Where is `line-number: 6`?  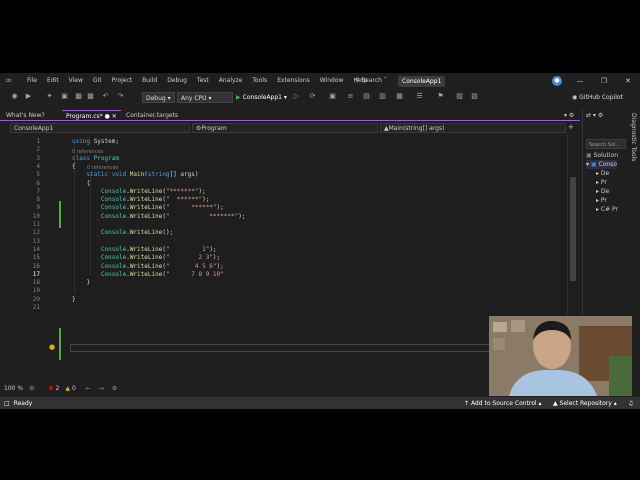 line-number: 6 is located at coordinates (38, 183).